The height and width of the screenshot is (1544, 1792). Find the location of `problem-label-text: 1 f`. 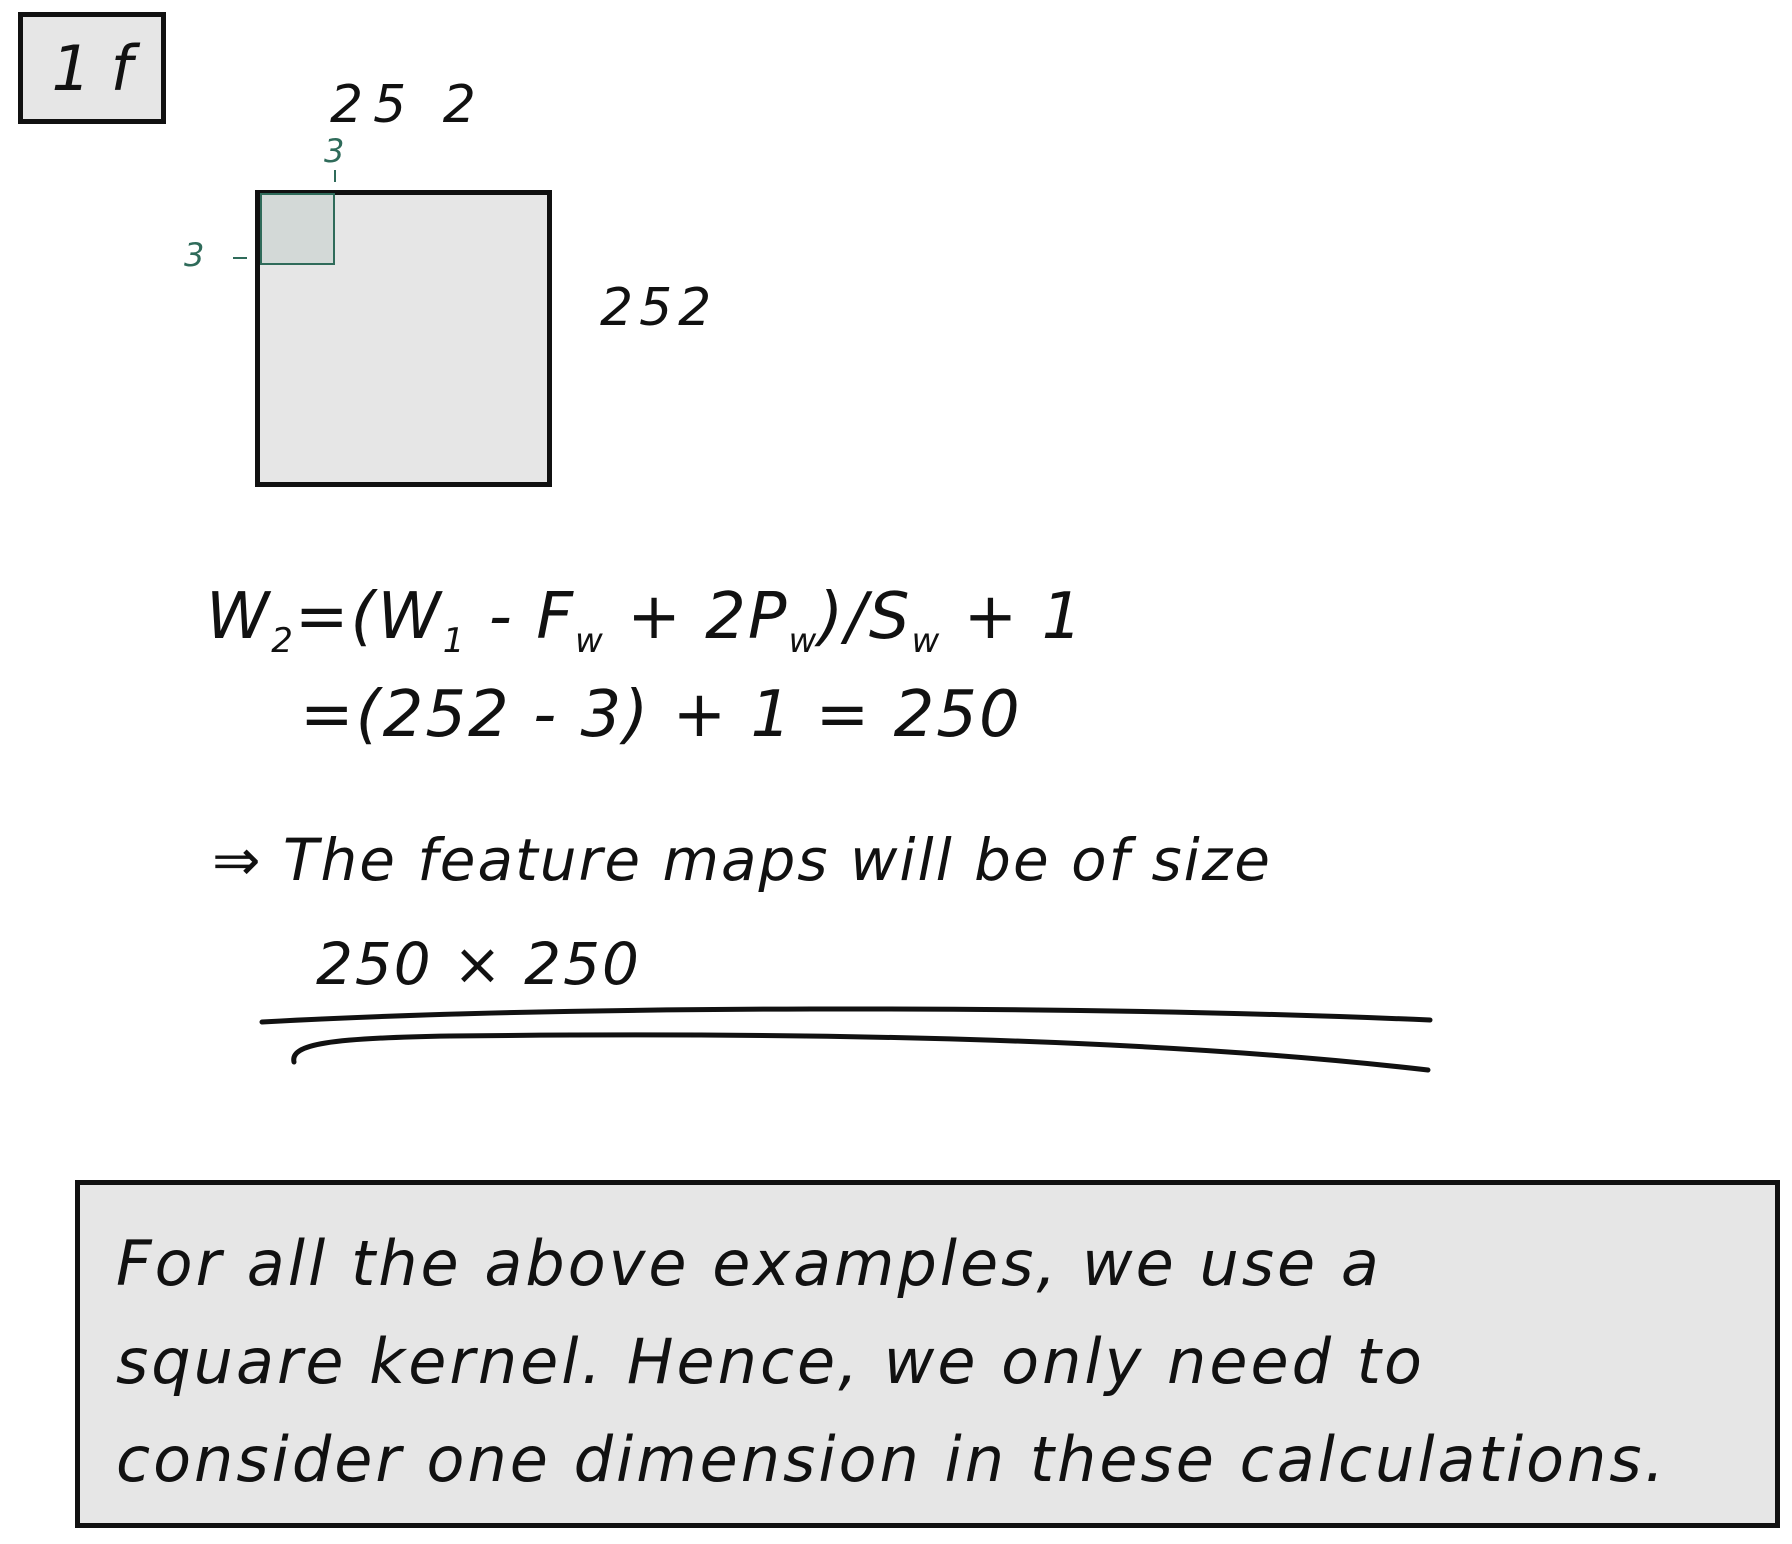

problem-label-text: 1 f is located at coordinates (92, 68).